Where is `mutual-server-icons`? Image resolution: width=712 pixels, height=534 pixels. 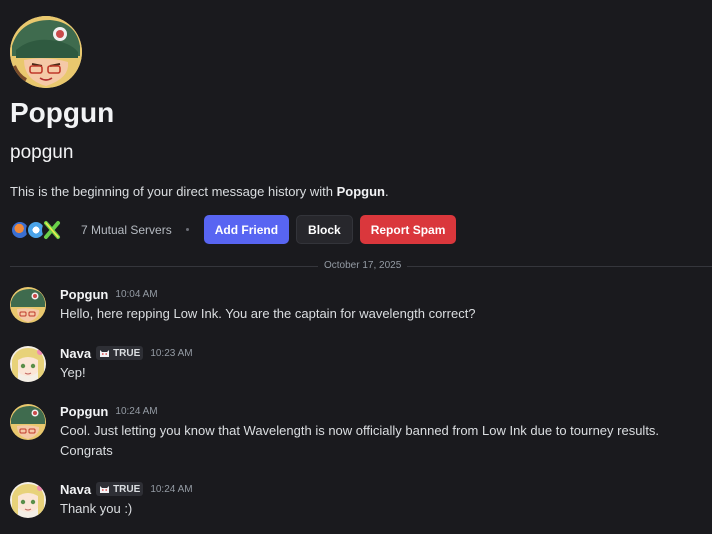
mutual-server-icons is located at coordinates (39, 230).